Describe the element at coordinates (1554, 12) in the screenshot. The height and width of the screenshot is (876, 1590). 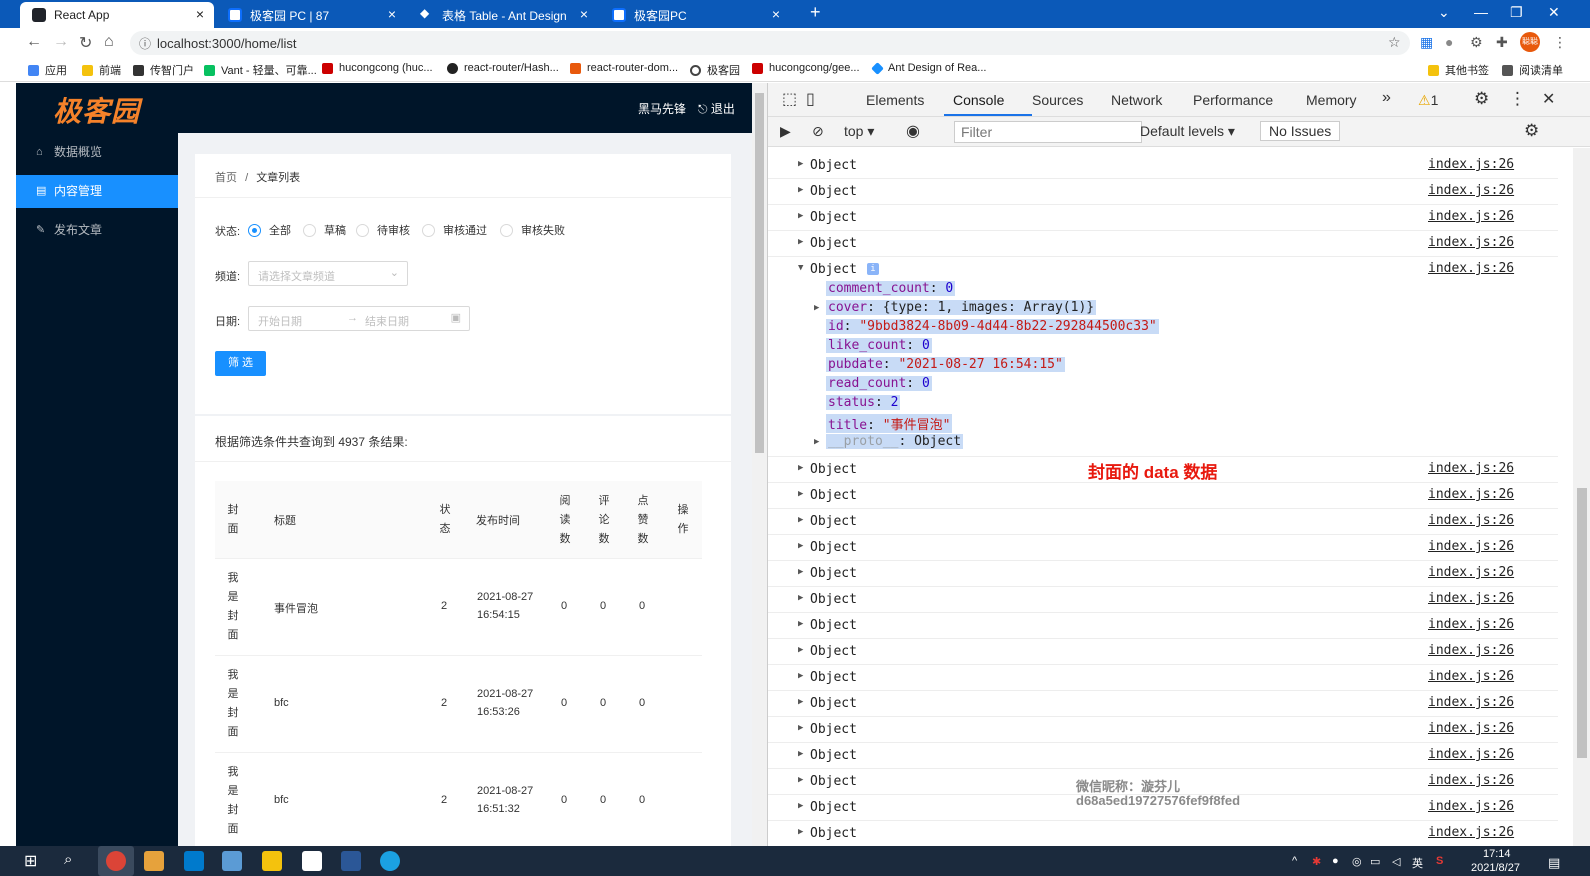
I see `close-window-icon: ✕` at that location.